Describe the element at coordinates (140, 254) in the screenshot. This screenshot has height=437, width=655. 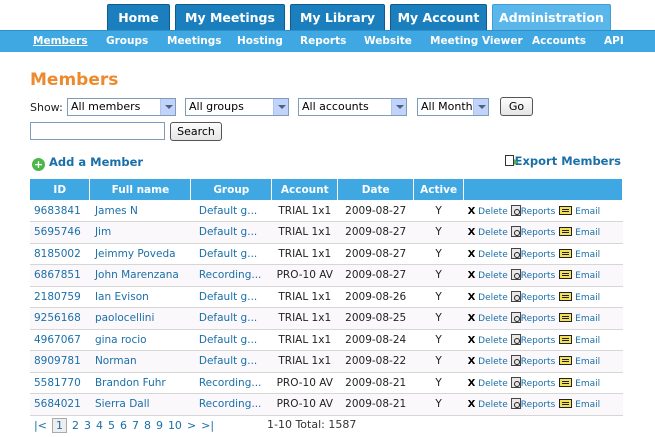
I see `member-name-link: Jeimmy Poveda` at that location.